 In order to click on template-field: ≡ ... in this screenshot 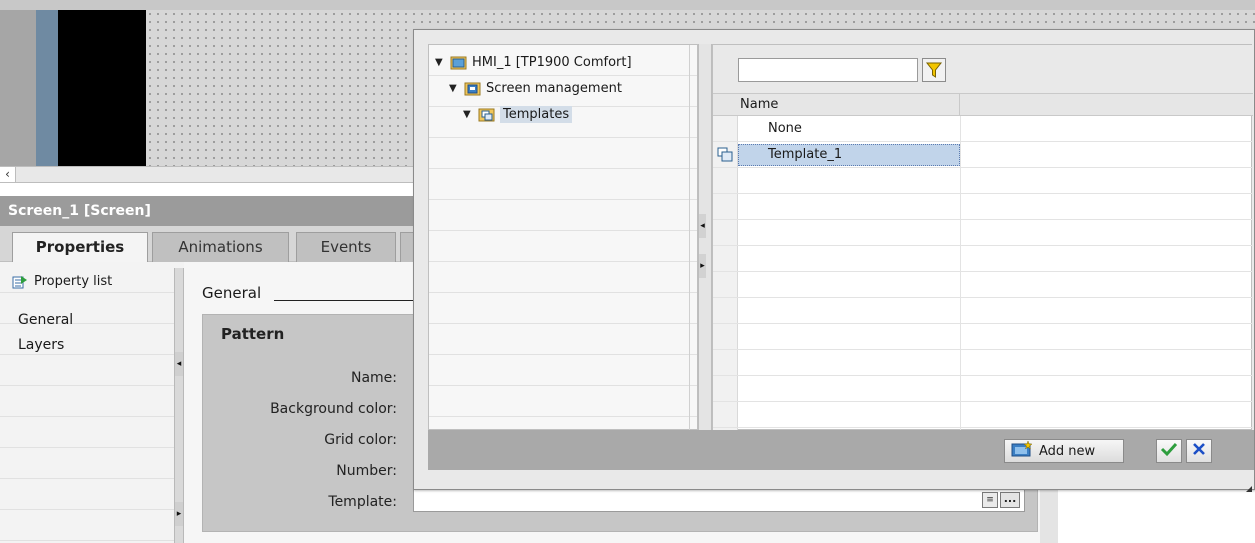, I will do `click(719, 500)`.